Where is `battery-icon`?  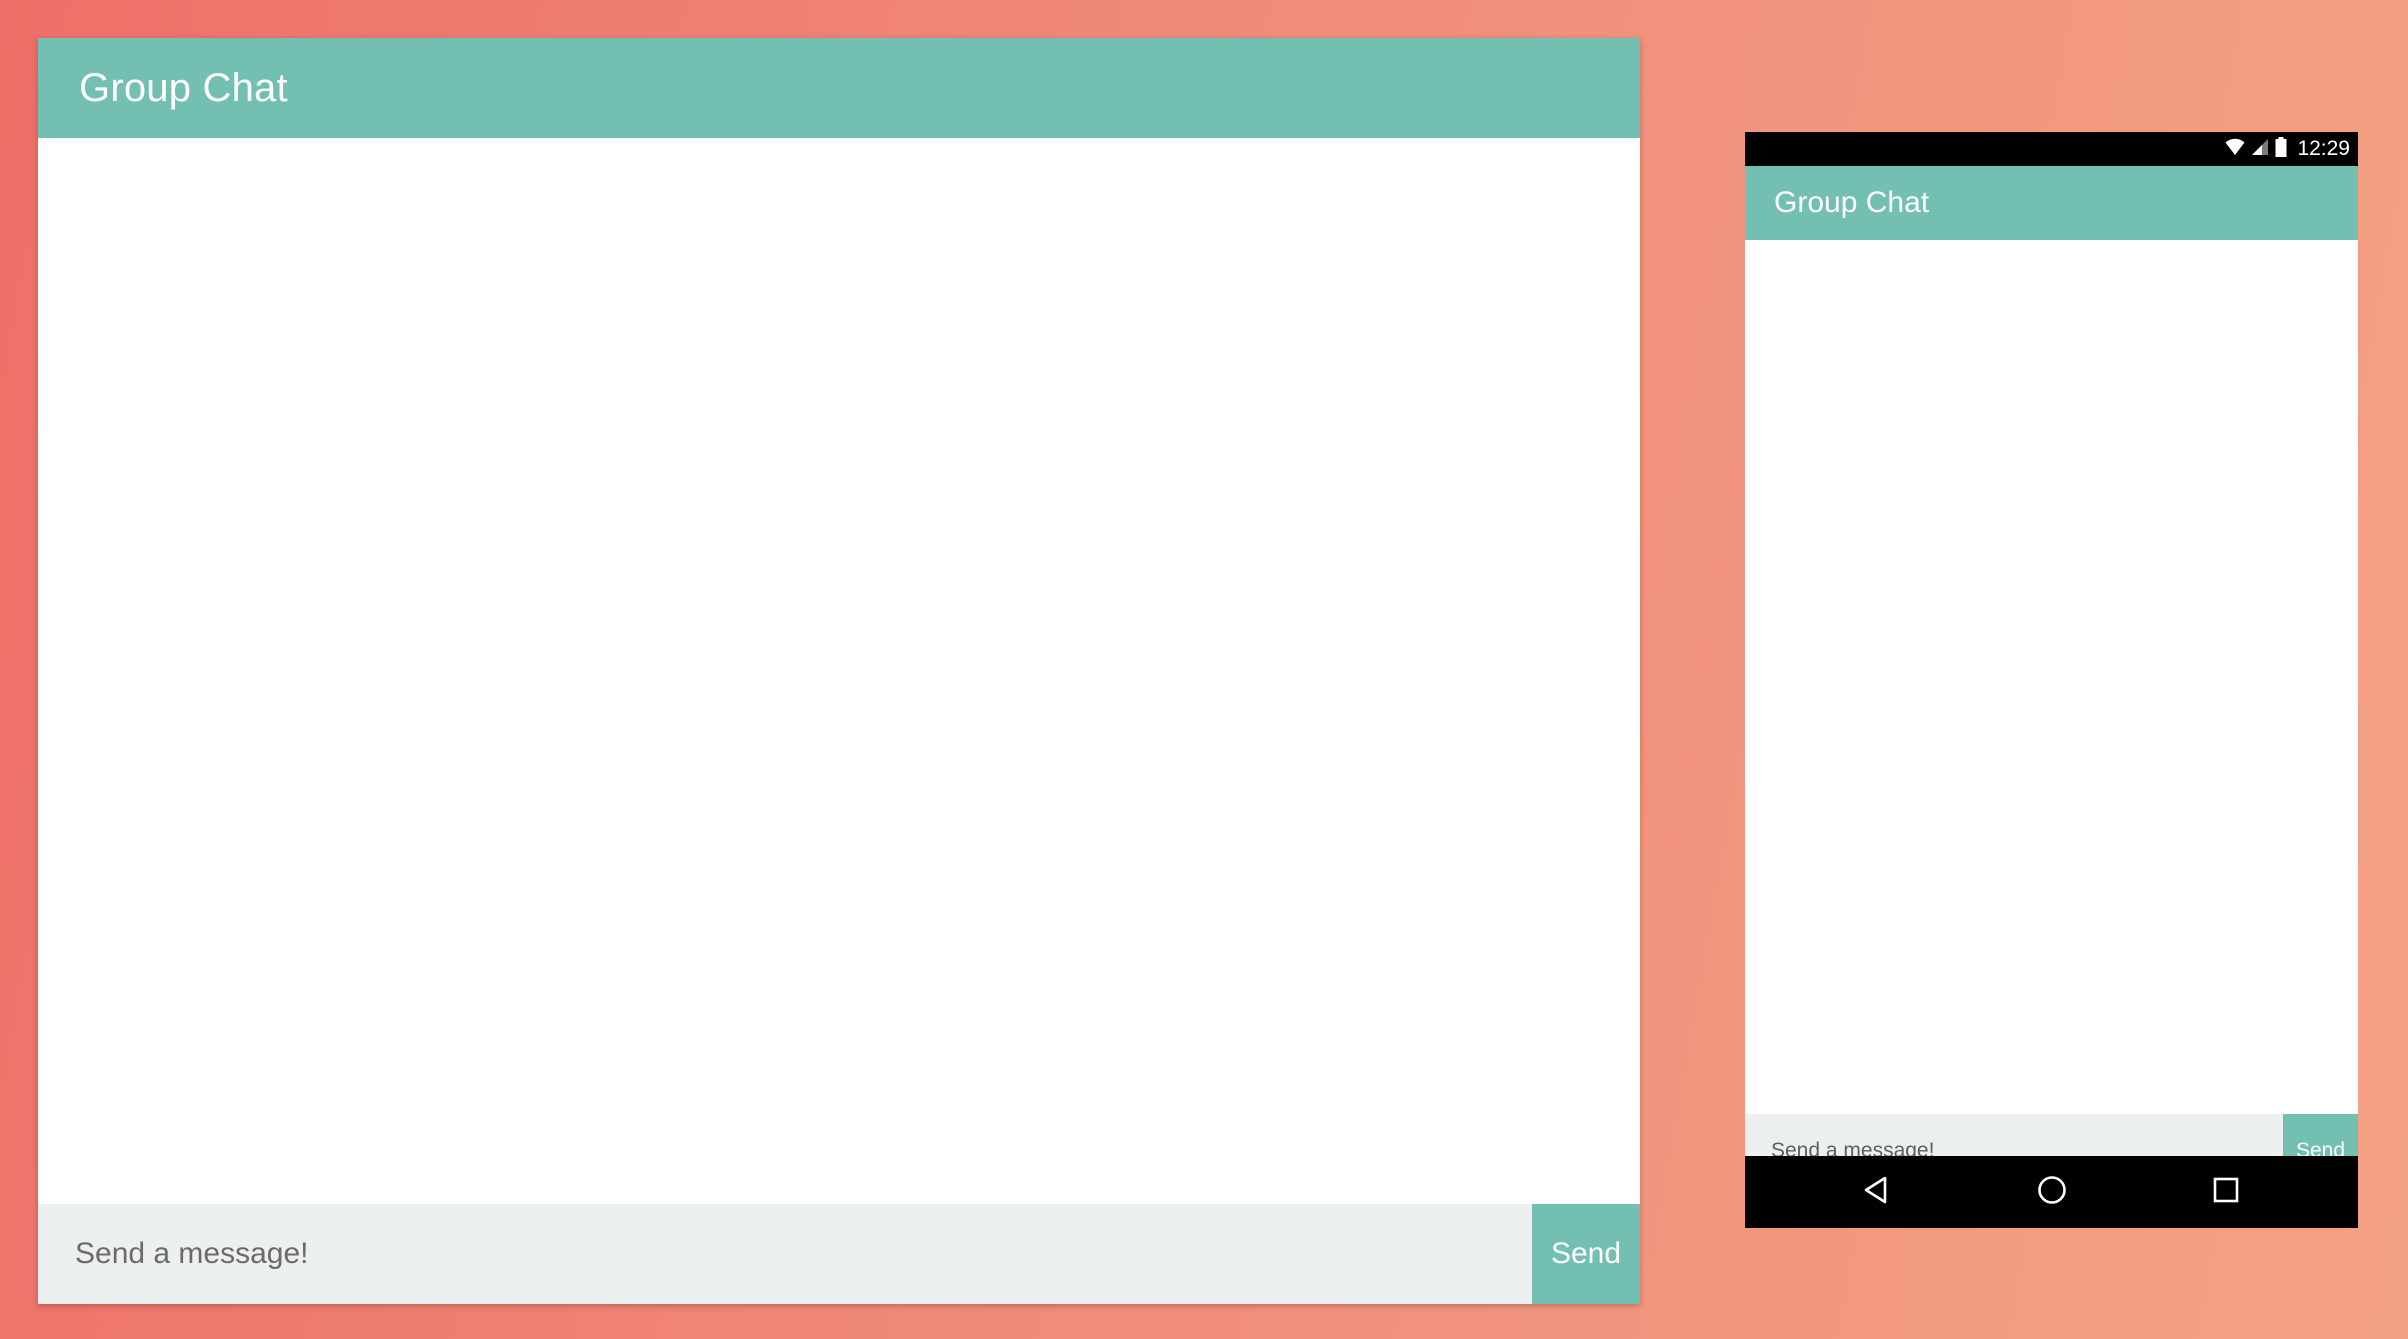
battery-icon is located at coordinates (2281, 149).